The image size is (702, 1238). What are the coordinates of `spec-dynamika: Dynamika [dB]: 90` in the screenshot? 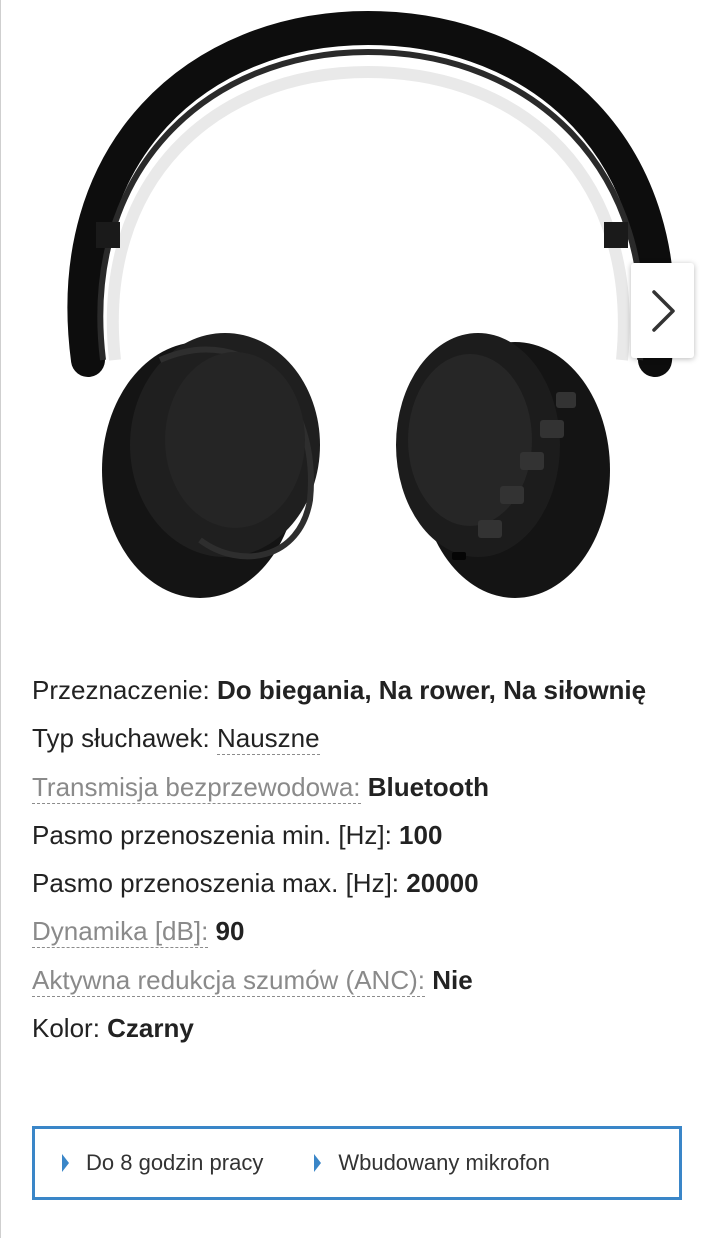 It's located at (352, 931).